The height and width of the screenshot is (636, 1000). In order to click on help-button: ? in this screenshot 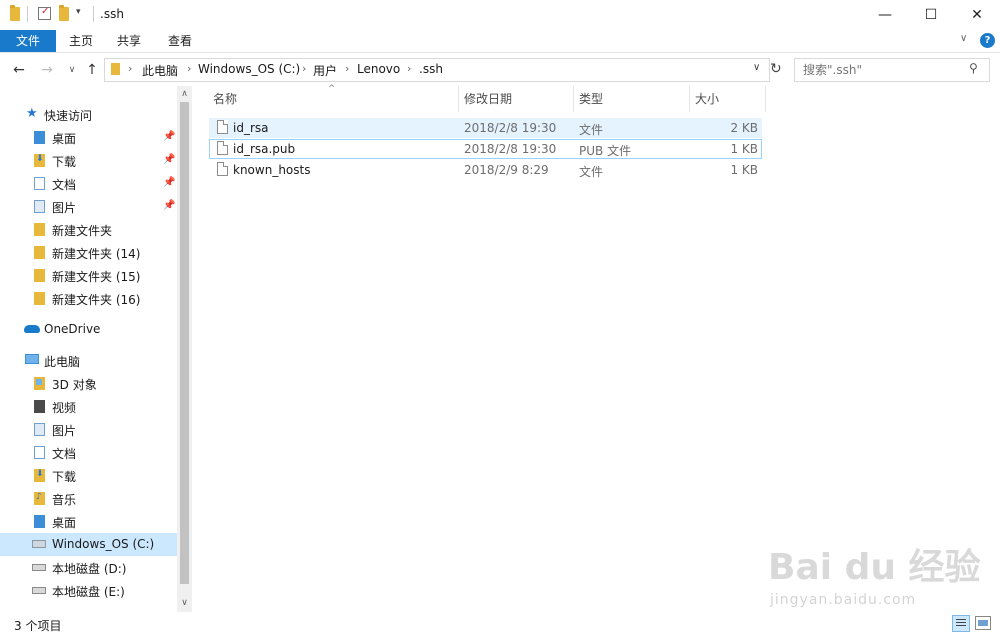, I will do `click(987, 40)`.